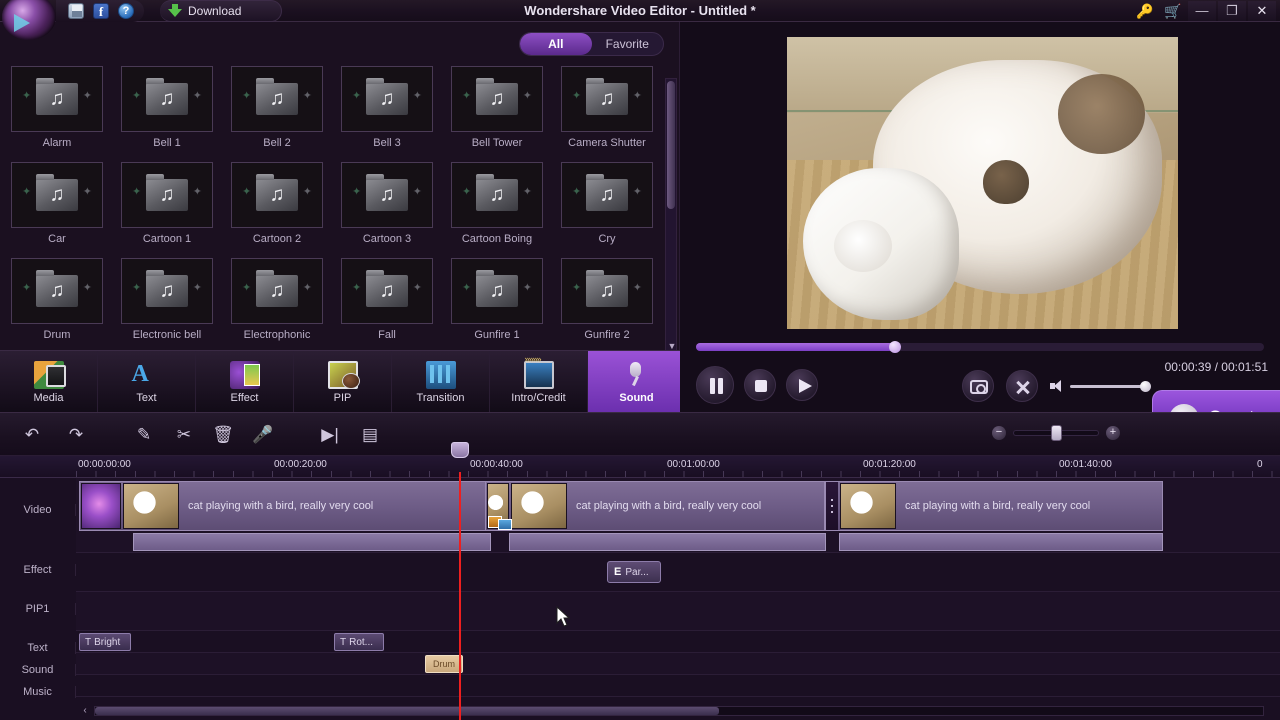  I want to click on library-item-label: Cartoon 1, so click(167, 239).